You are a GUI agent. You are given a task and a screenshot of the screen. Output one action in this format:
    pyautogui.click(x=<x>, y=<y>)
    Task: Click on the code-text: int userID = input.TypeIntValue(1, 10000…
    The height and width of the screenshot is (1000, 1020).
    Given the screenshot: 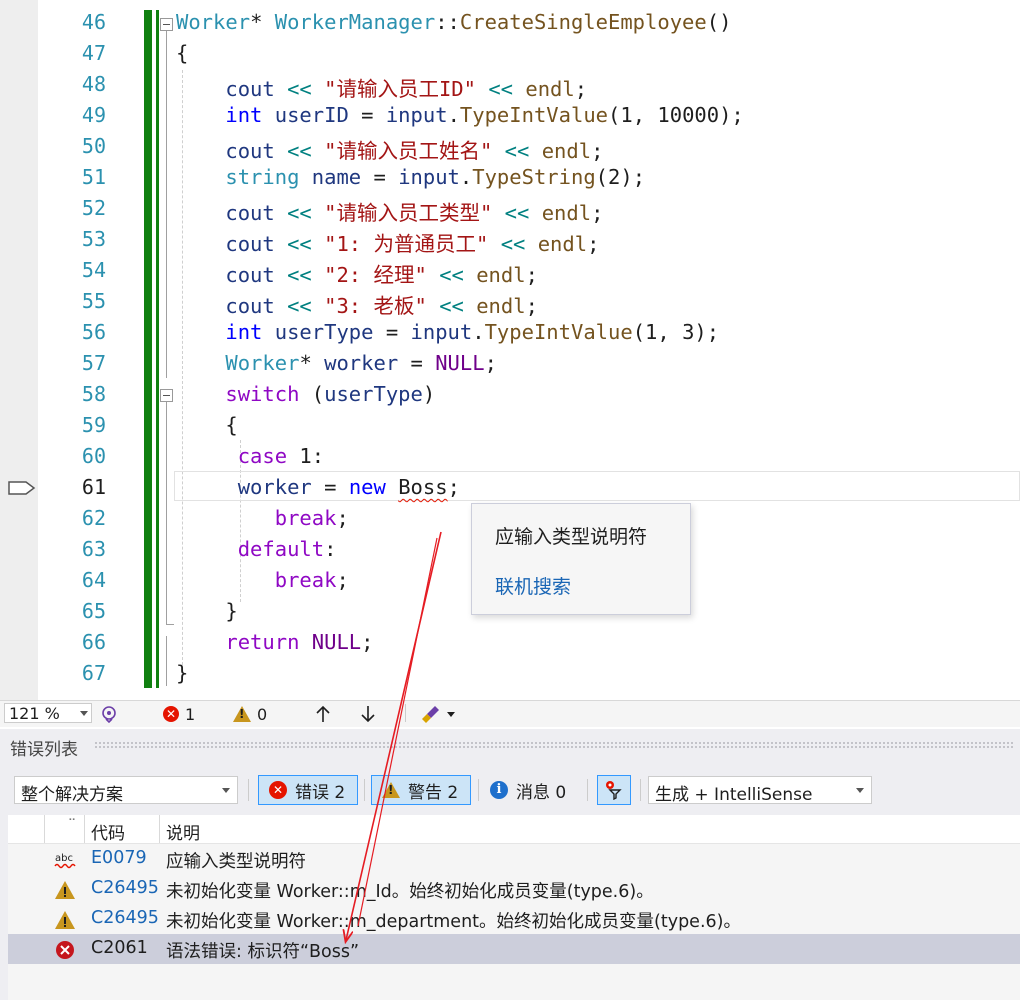 What is the action you would take?
    pyautogui.click(x=459, y=115)
    